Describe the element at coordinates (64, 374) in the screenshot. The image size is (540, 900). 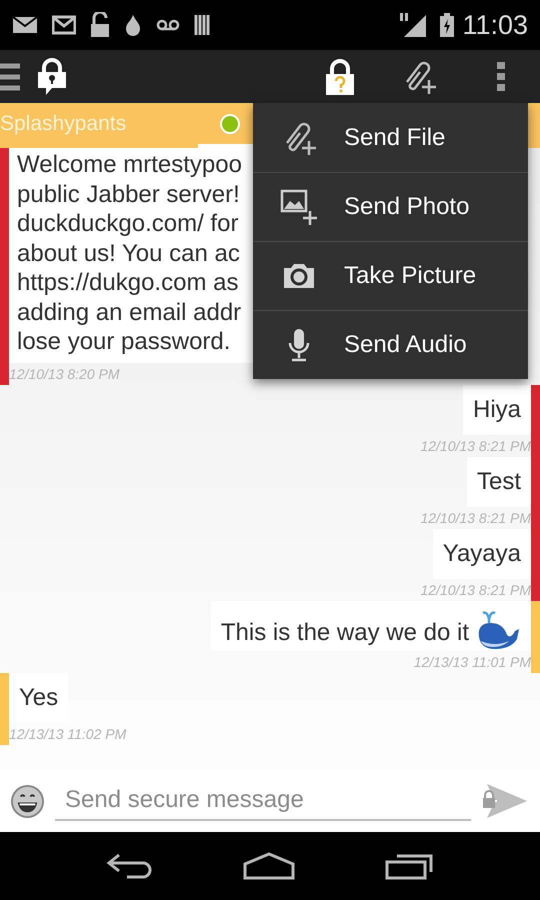
I see `message-timestamp: 12/10/13 8:20 PM` at that location.